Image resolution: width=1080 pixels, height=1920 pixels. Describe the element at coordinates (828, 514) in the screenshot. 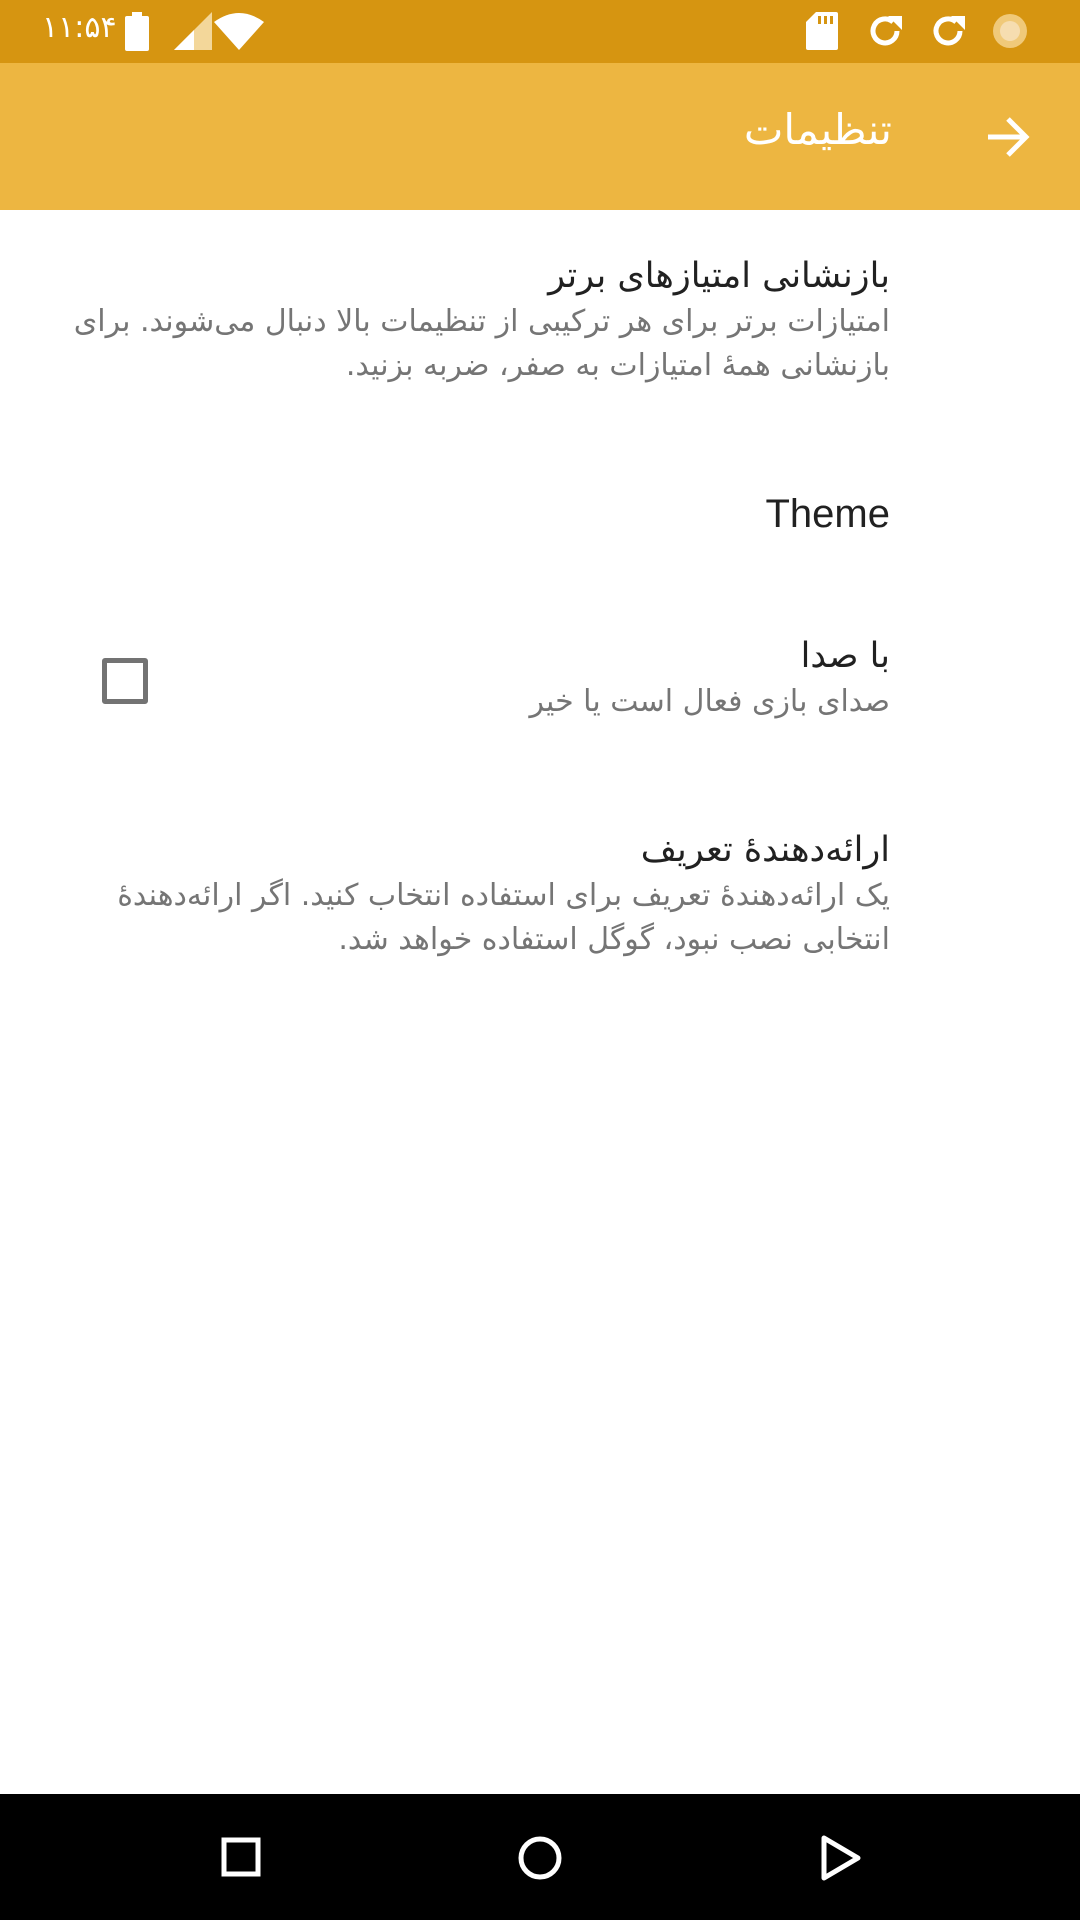

I see `pref-title: Theme` at that location.